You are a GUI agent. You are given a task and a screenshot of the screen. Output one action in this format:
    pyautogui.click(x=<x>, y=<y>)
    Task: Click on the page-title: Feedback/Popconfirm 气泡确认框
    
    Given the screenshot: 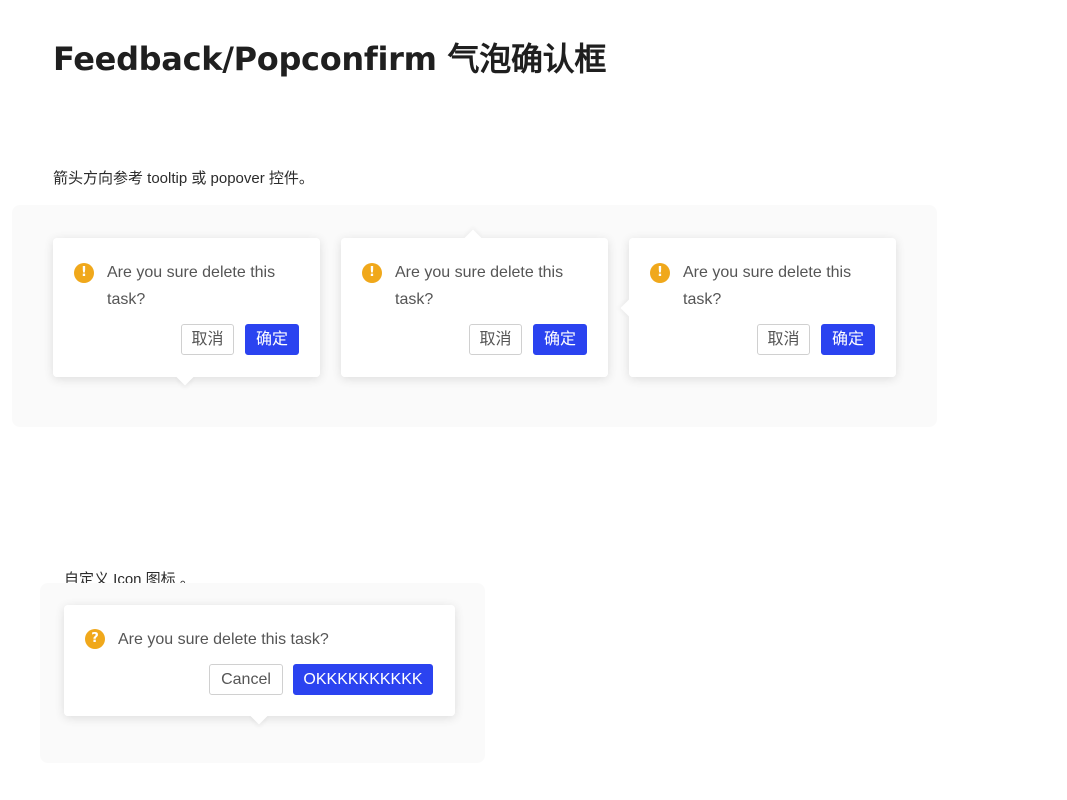 What is the action you would take?
    pyautogui.click(x=330, y=59)
    